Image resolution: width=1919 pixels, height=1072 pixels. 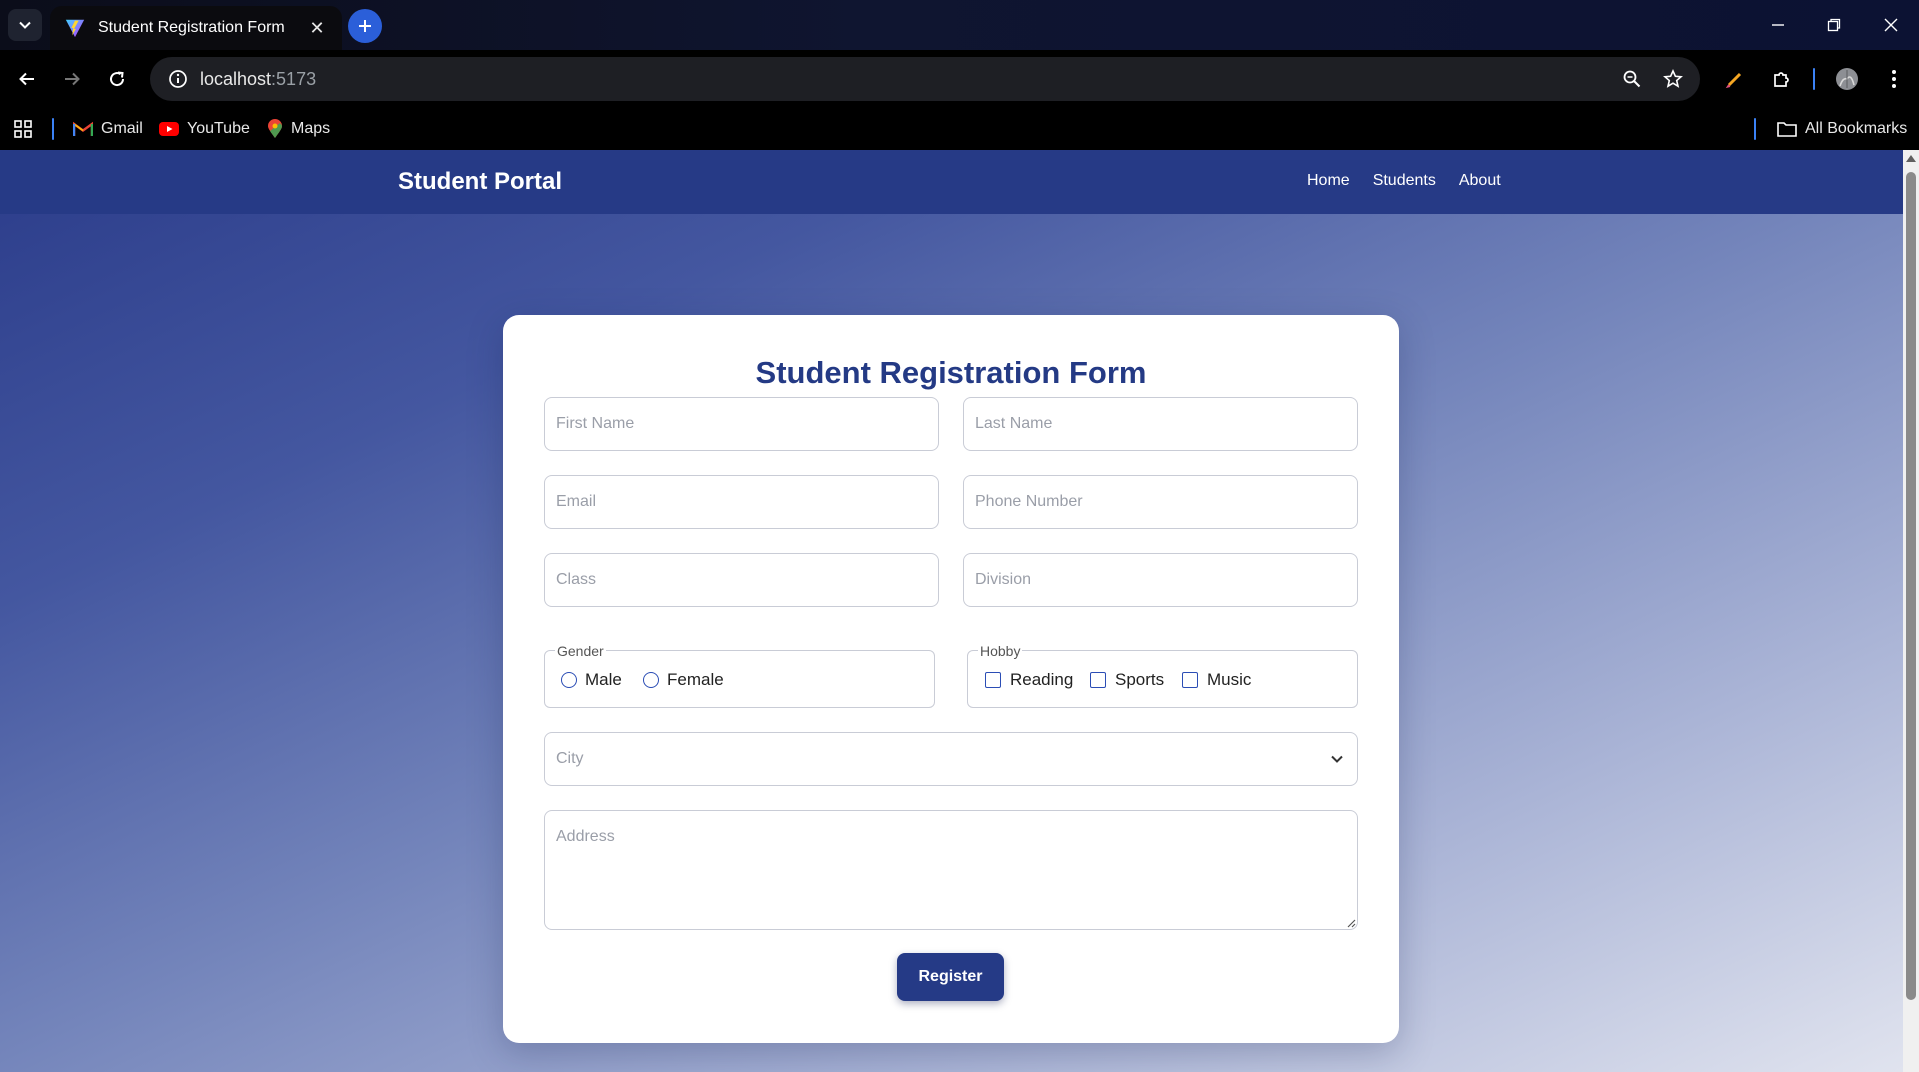 I want to click on maps-icon, so click(x=275, y=129).